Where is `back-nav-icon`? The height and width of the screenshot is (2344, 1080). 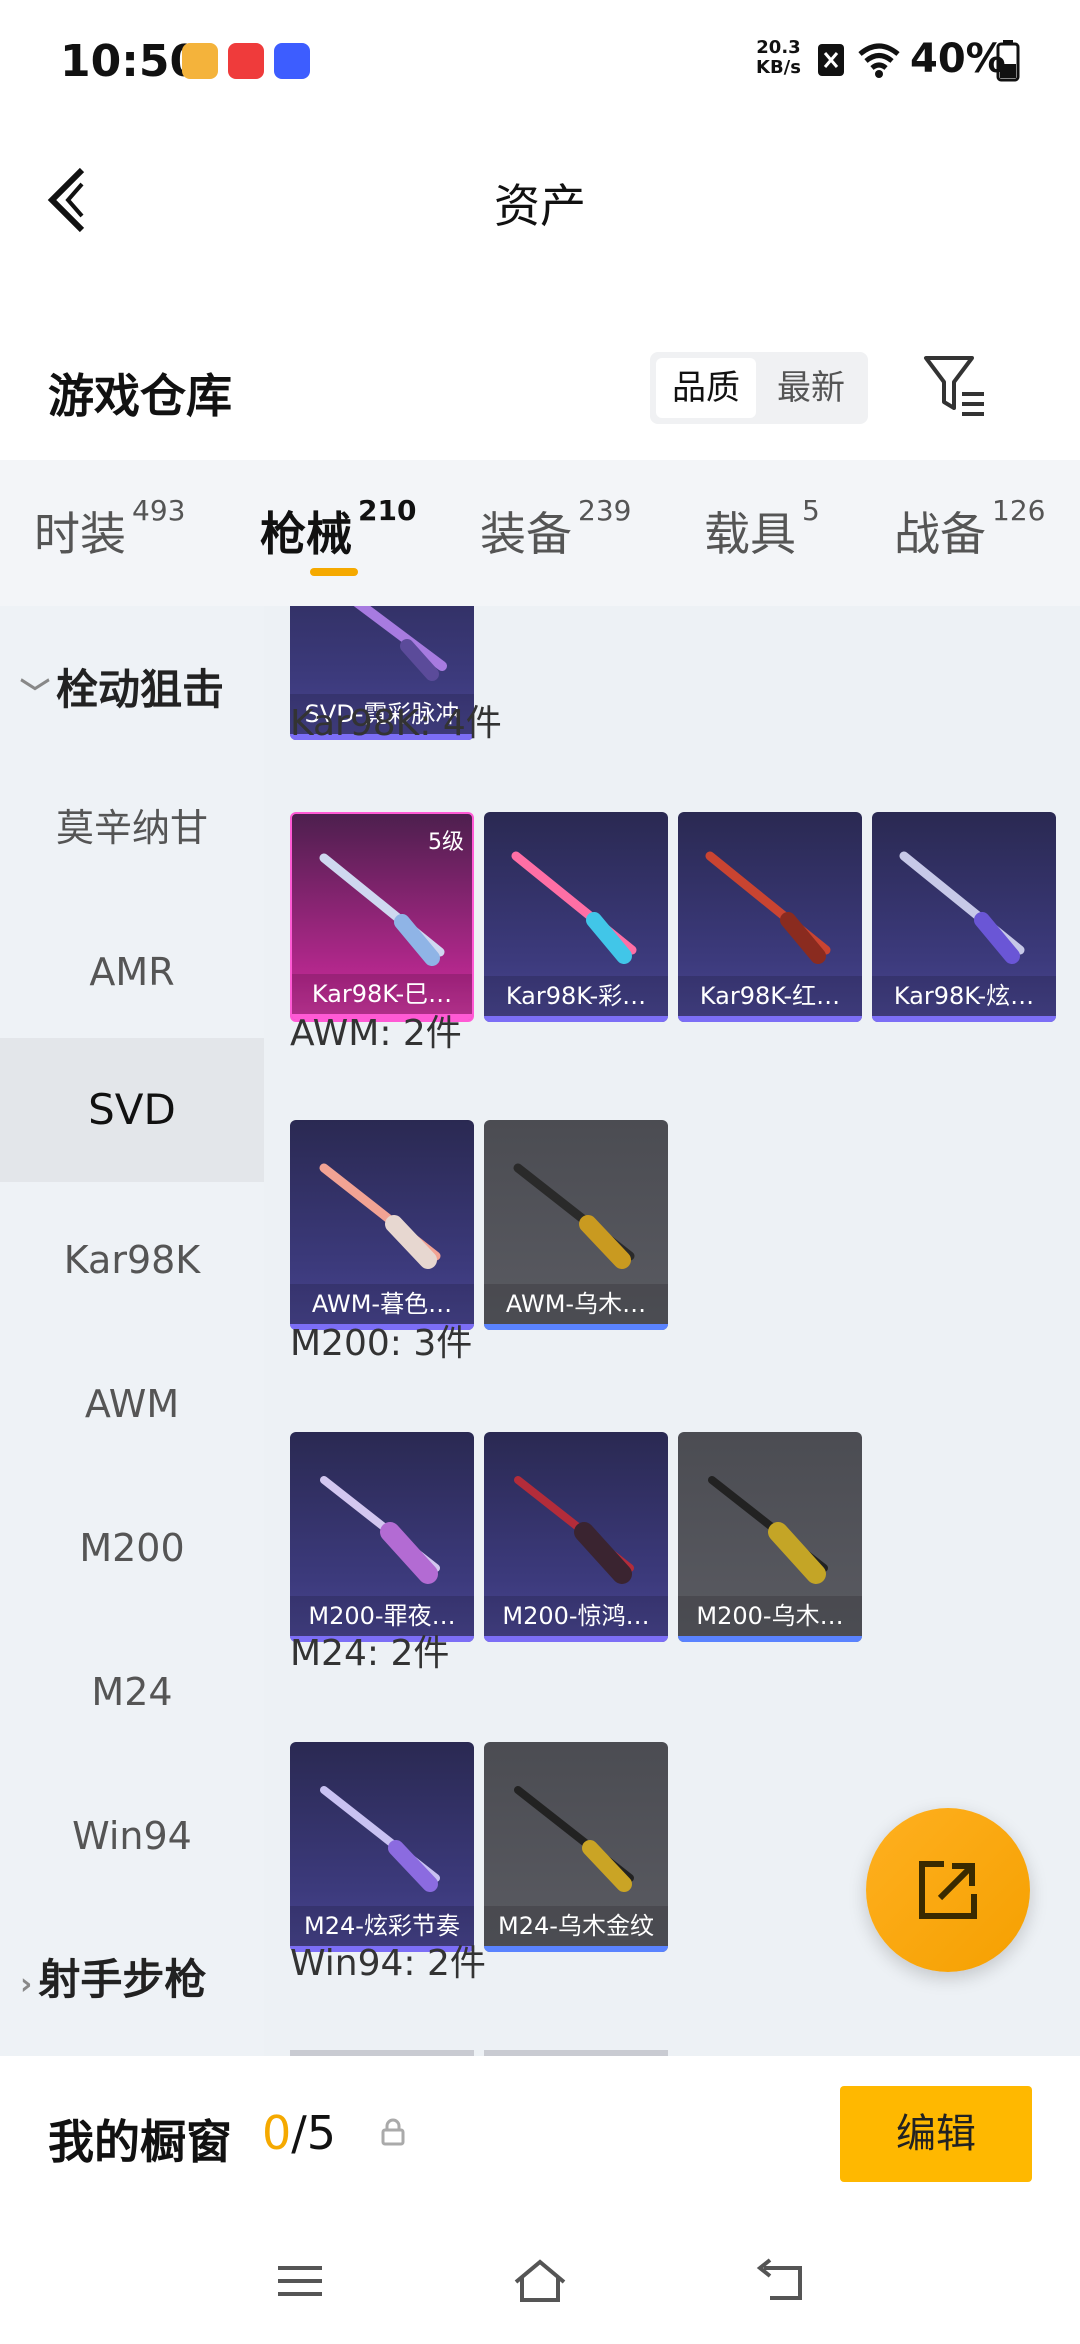
back-nav-icon is located at coordinates (780, 2281).